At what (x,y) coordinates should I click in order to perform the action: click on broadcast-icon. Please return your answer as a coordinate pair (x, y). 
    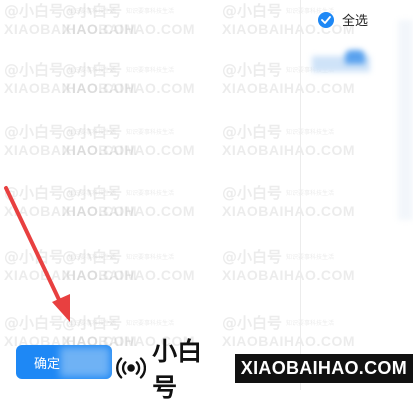
    Looking at the image, I should click on (131, 368).